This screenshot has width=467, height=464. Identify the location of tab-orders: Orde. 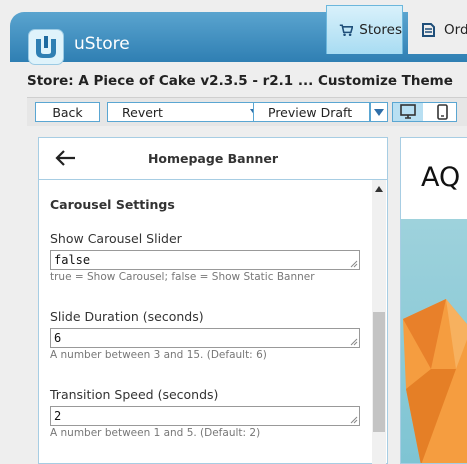
(437, 29).